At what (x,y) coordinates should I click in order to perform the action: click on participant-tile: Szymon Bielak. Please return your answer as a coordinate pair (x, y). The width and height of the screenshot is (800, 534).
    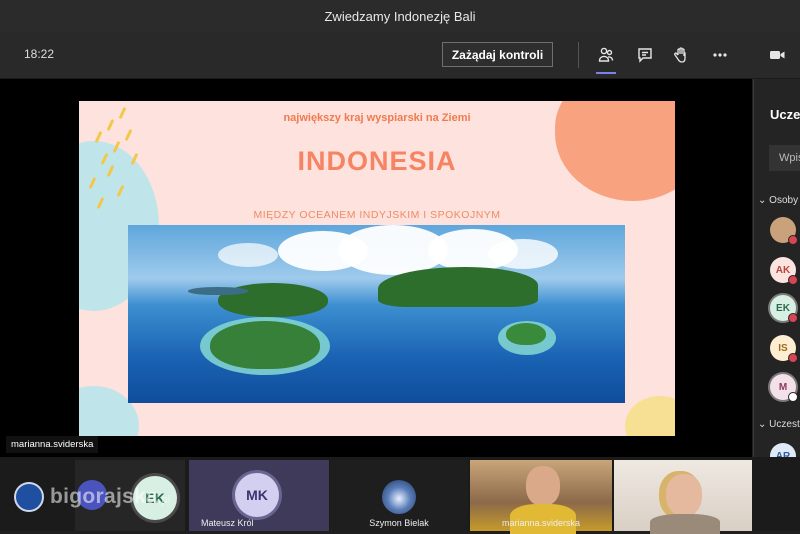
    Looking at the image, I should click on (399, 495).